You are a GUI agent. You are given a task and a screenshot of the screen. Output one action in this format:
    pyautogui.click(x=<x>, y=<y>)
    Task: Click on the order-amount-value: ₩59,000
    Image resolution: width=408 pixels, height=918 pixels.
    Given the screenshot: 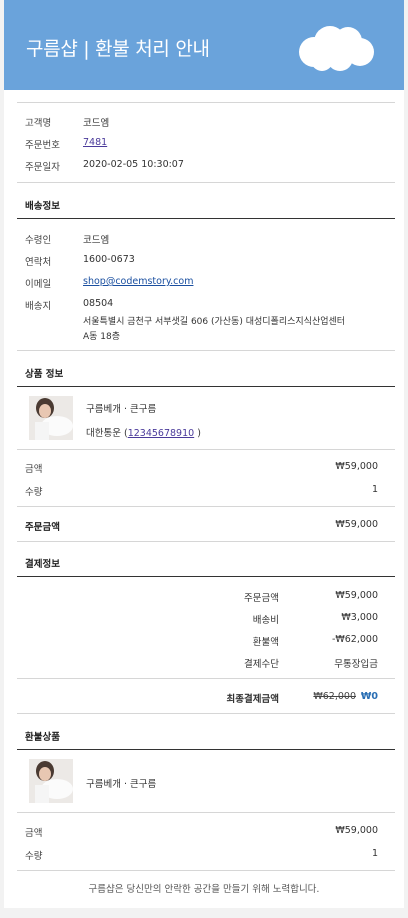 What is the action you would take?
    pyautogui.click(x=356, y=595)
    